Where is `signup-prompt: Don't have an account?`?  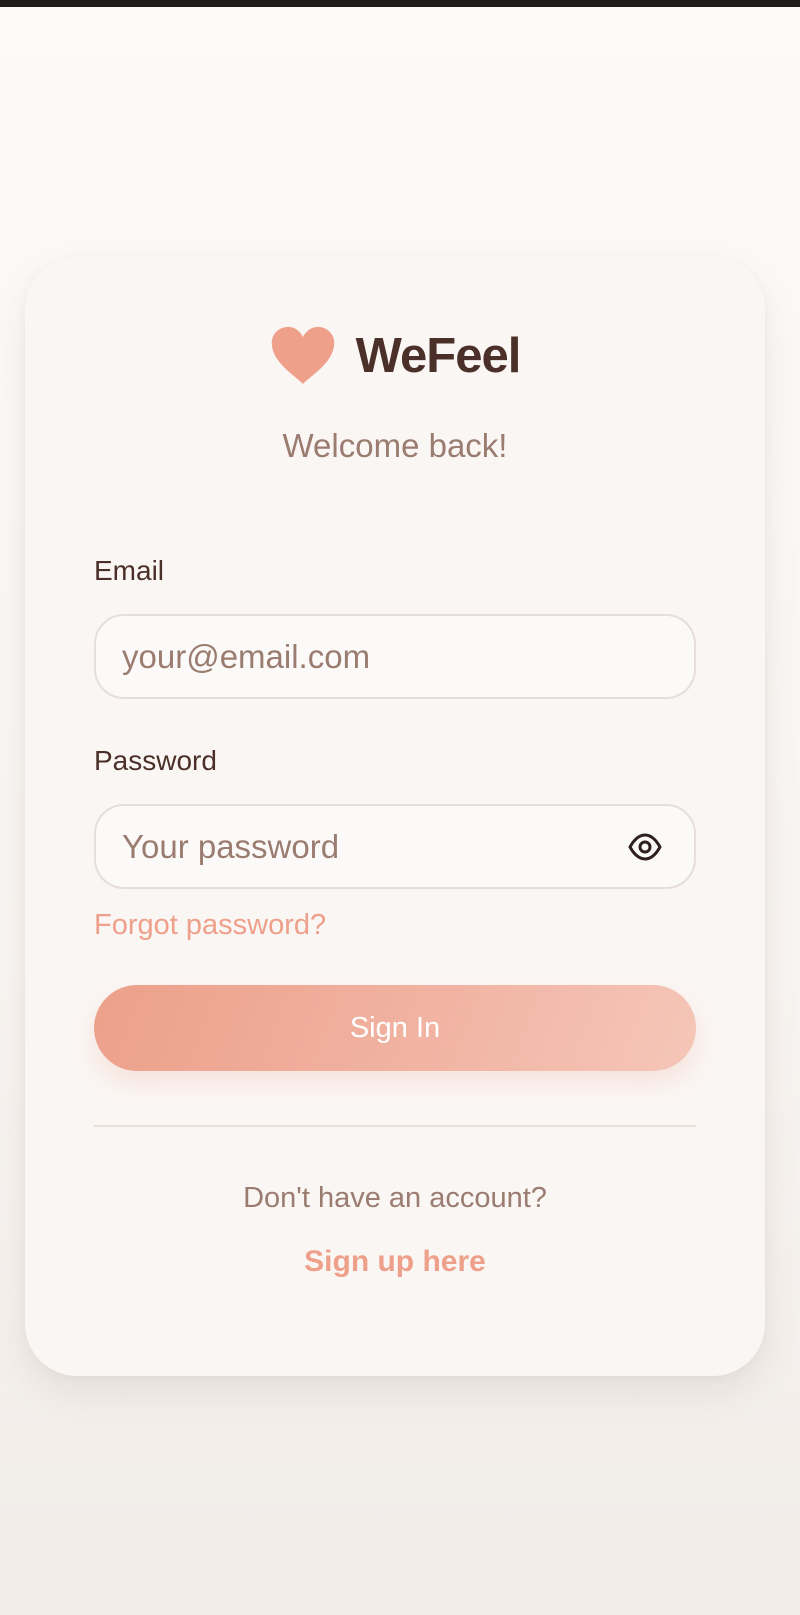
signup-prompt: Don't have an account? is located at coordinates (395, 1198).